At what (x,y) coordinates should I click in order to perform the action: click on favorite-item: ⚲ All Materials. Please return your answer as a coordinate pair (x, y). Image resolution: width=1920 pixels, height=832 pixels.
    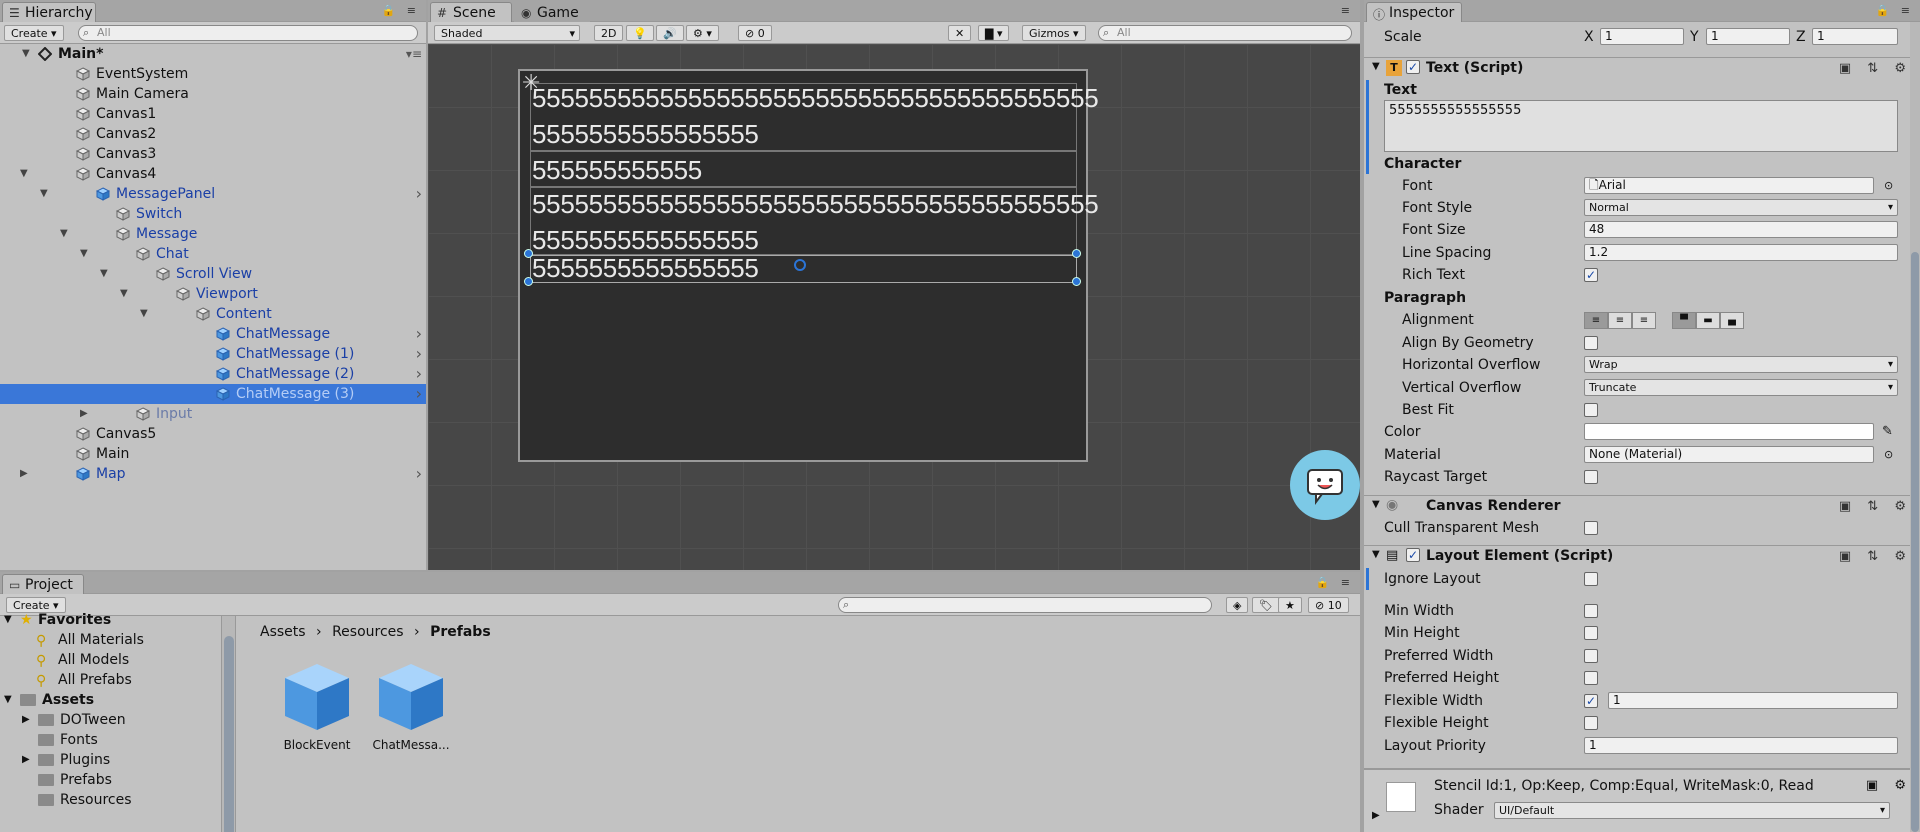
    Looking at the image, I should click on (118, 640).